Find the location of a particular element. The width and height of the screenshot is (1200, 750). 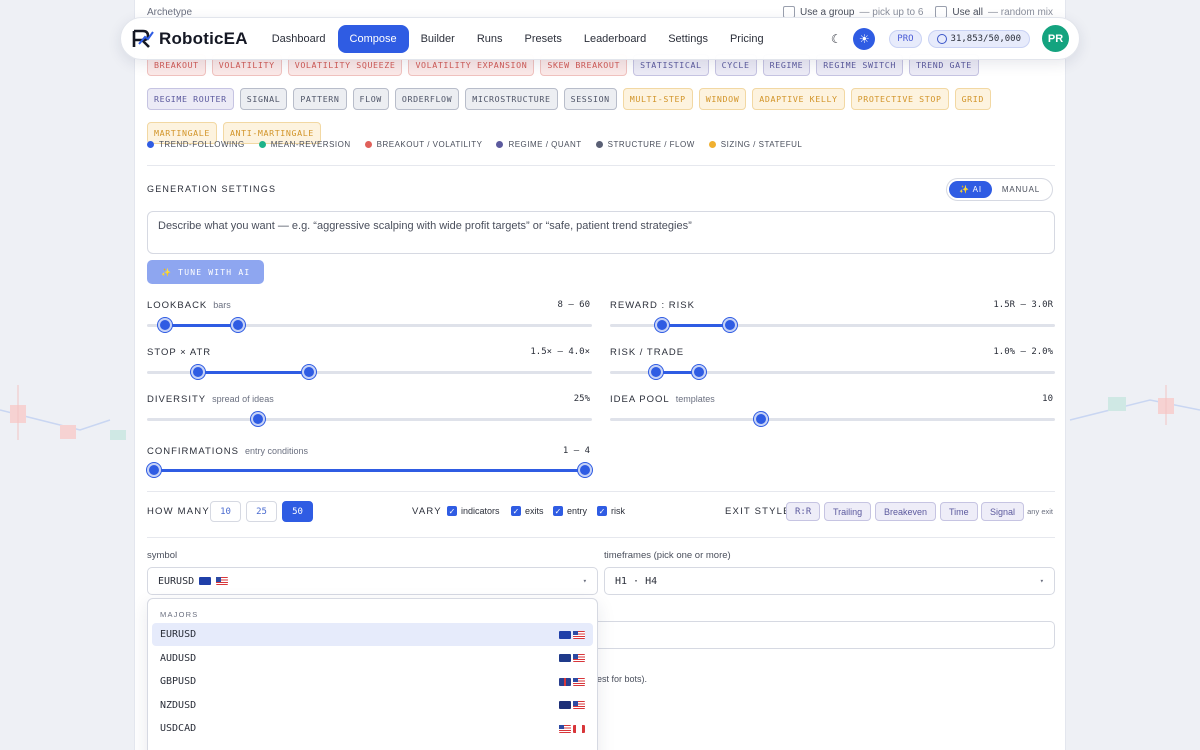

brand-logo: RoboticEA is located at coordinates (189, 39).